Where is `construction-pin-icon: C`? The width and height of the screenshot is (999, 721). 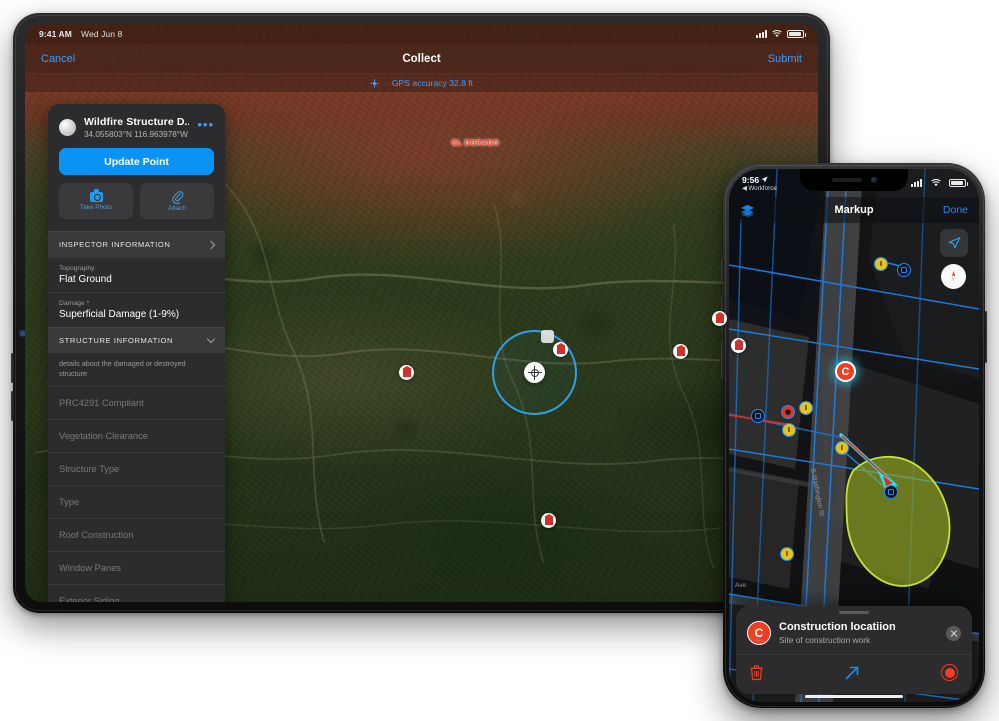
construction-pin-icon: C is located at coordinates (845, 371).